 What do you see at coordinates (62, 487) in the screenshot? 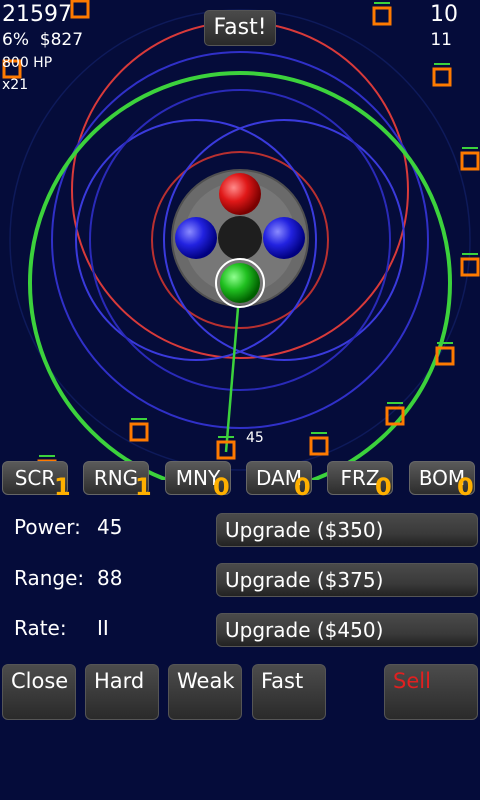
I see `tower-count-scr: 1` at bounding box center [62, 487].